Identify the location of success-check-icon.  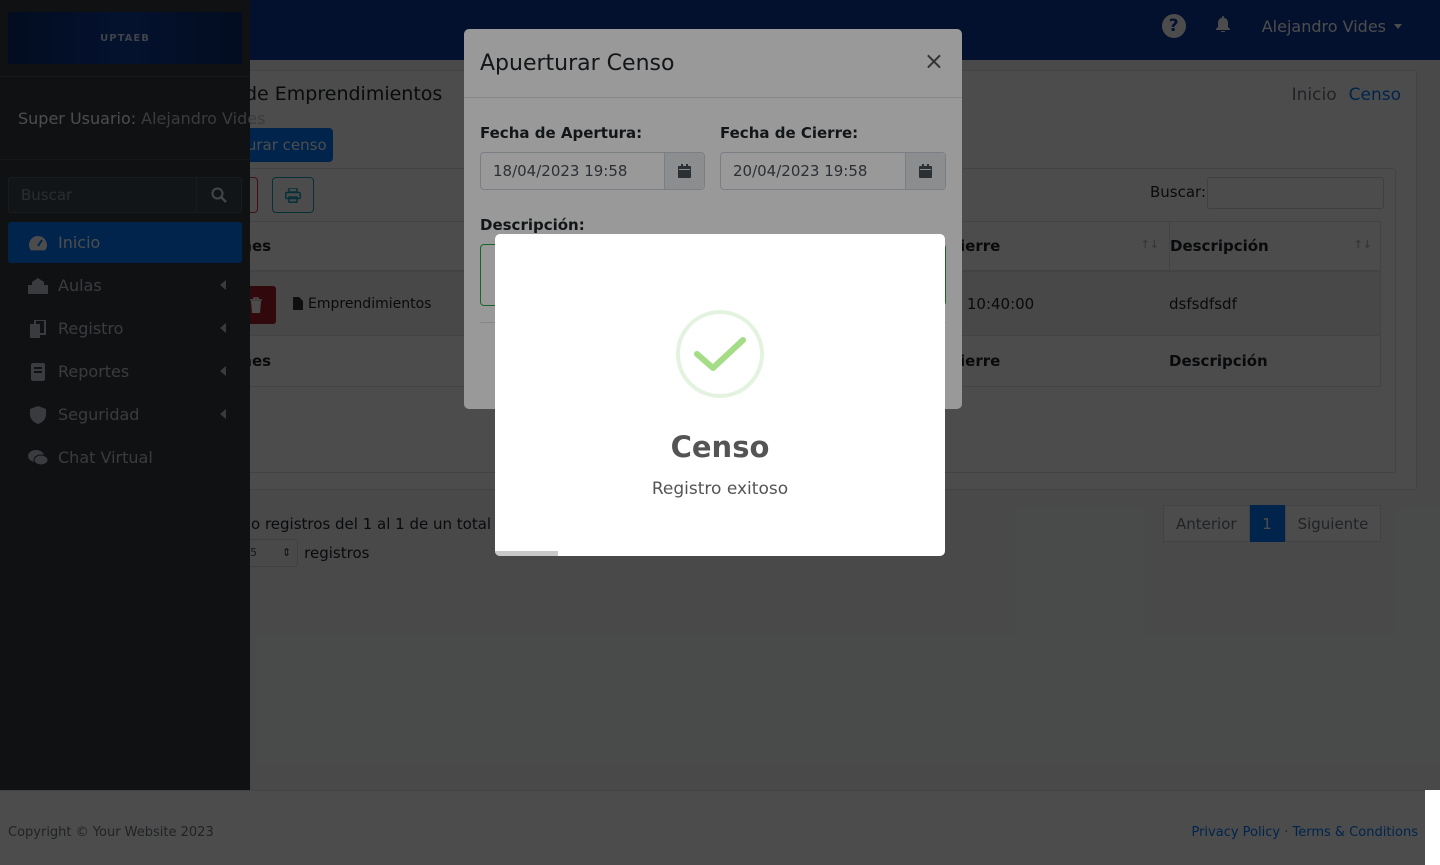
(720, 354).